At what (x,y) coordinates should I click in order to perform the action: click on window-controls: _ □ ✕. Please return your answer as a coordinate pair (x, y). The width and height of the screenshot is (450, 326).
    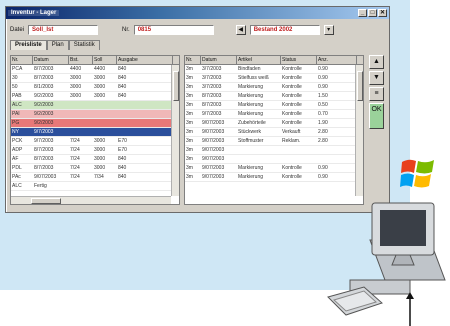
    Looking at the image, I should click on (372, 13).